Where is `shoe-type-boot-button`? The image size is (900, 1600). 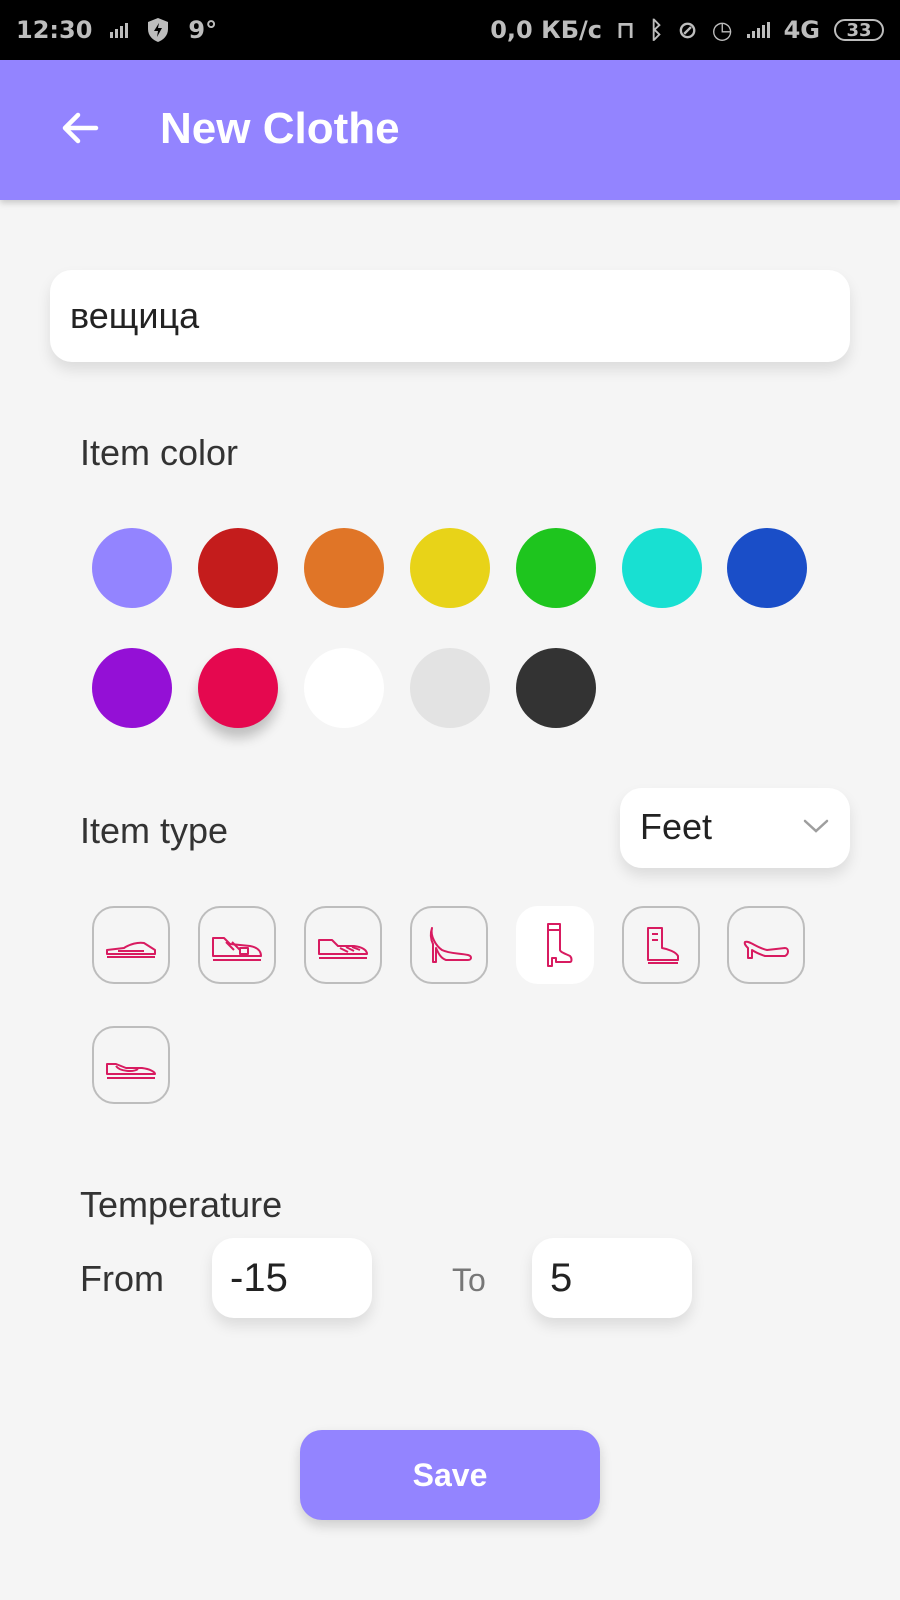
shoe-type-boot-button is located at coordinates (555, 945).